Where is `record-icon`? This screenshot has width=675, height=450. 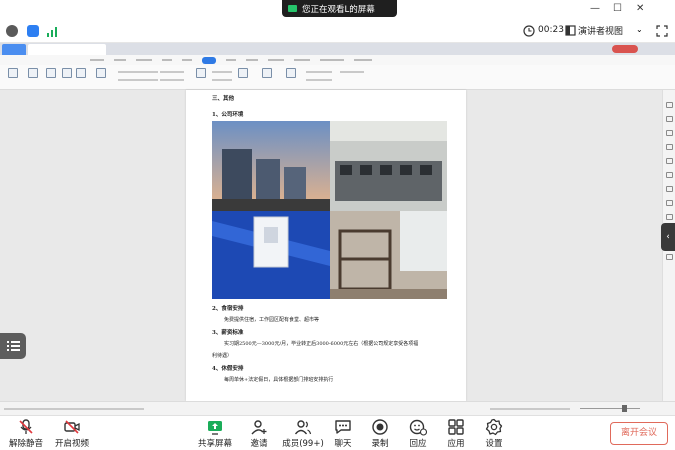
record-icon is located at coordinates (380, 427).